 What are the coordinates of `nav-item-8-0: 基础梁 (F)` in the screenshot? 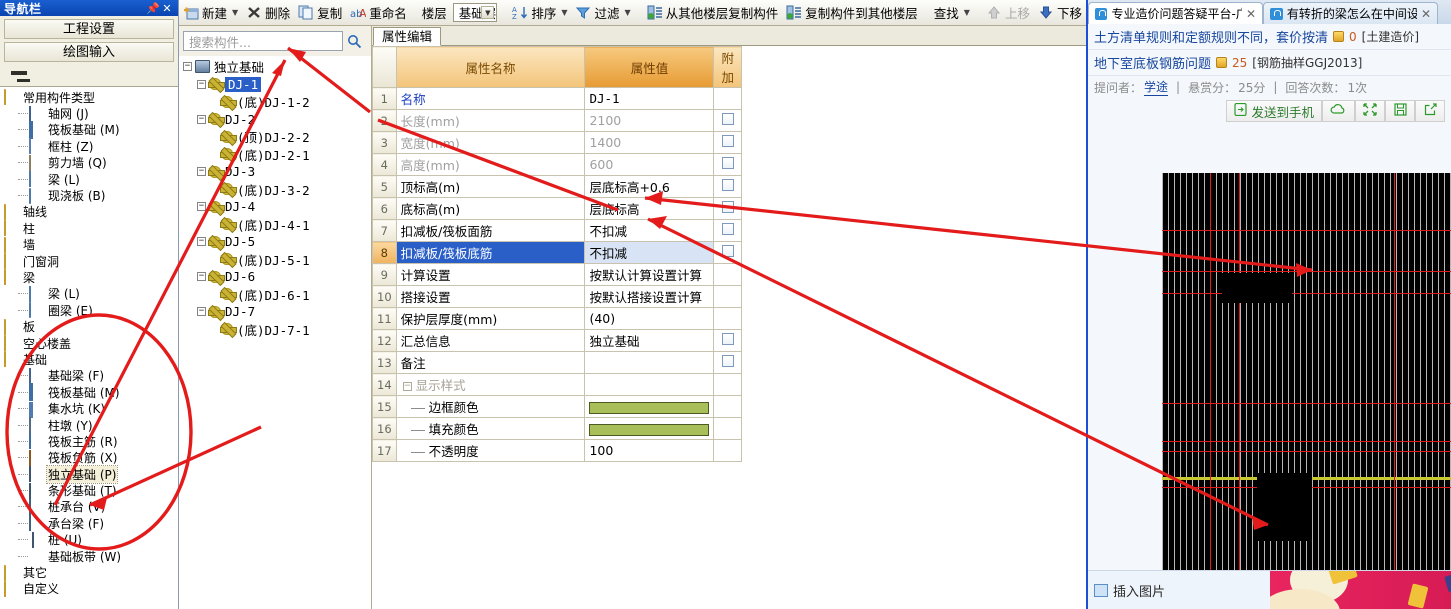 It's located at (89, 375).